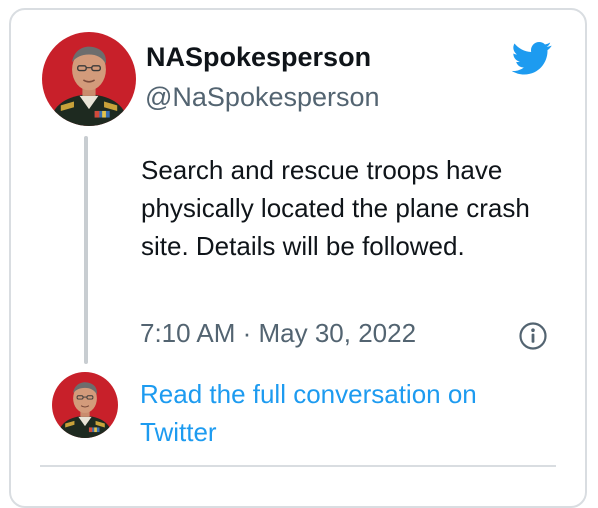 The width and height of the screenshot is (598, 508). Describe the element at coordinates (278, 333) in the screenshot. I see `tweet-timestamp: 7:10 AM · May 30, 2022` at that location.